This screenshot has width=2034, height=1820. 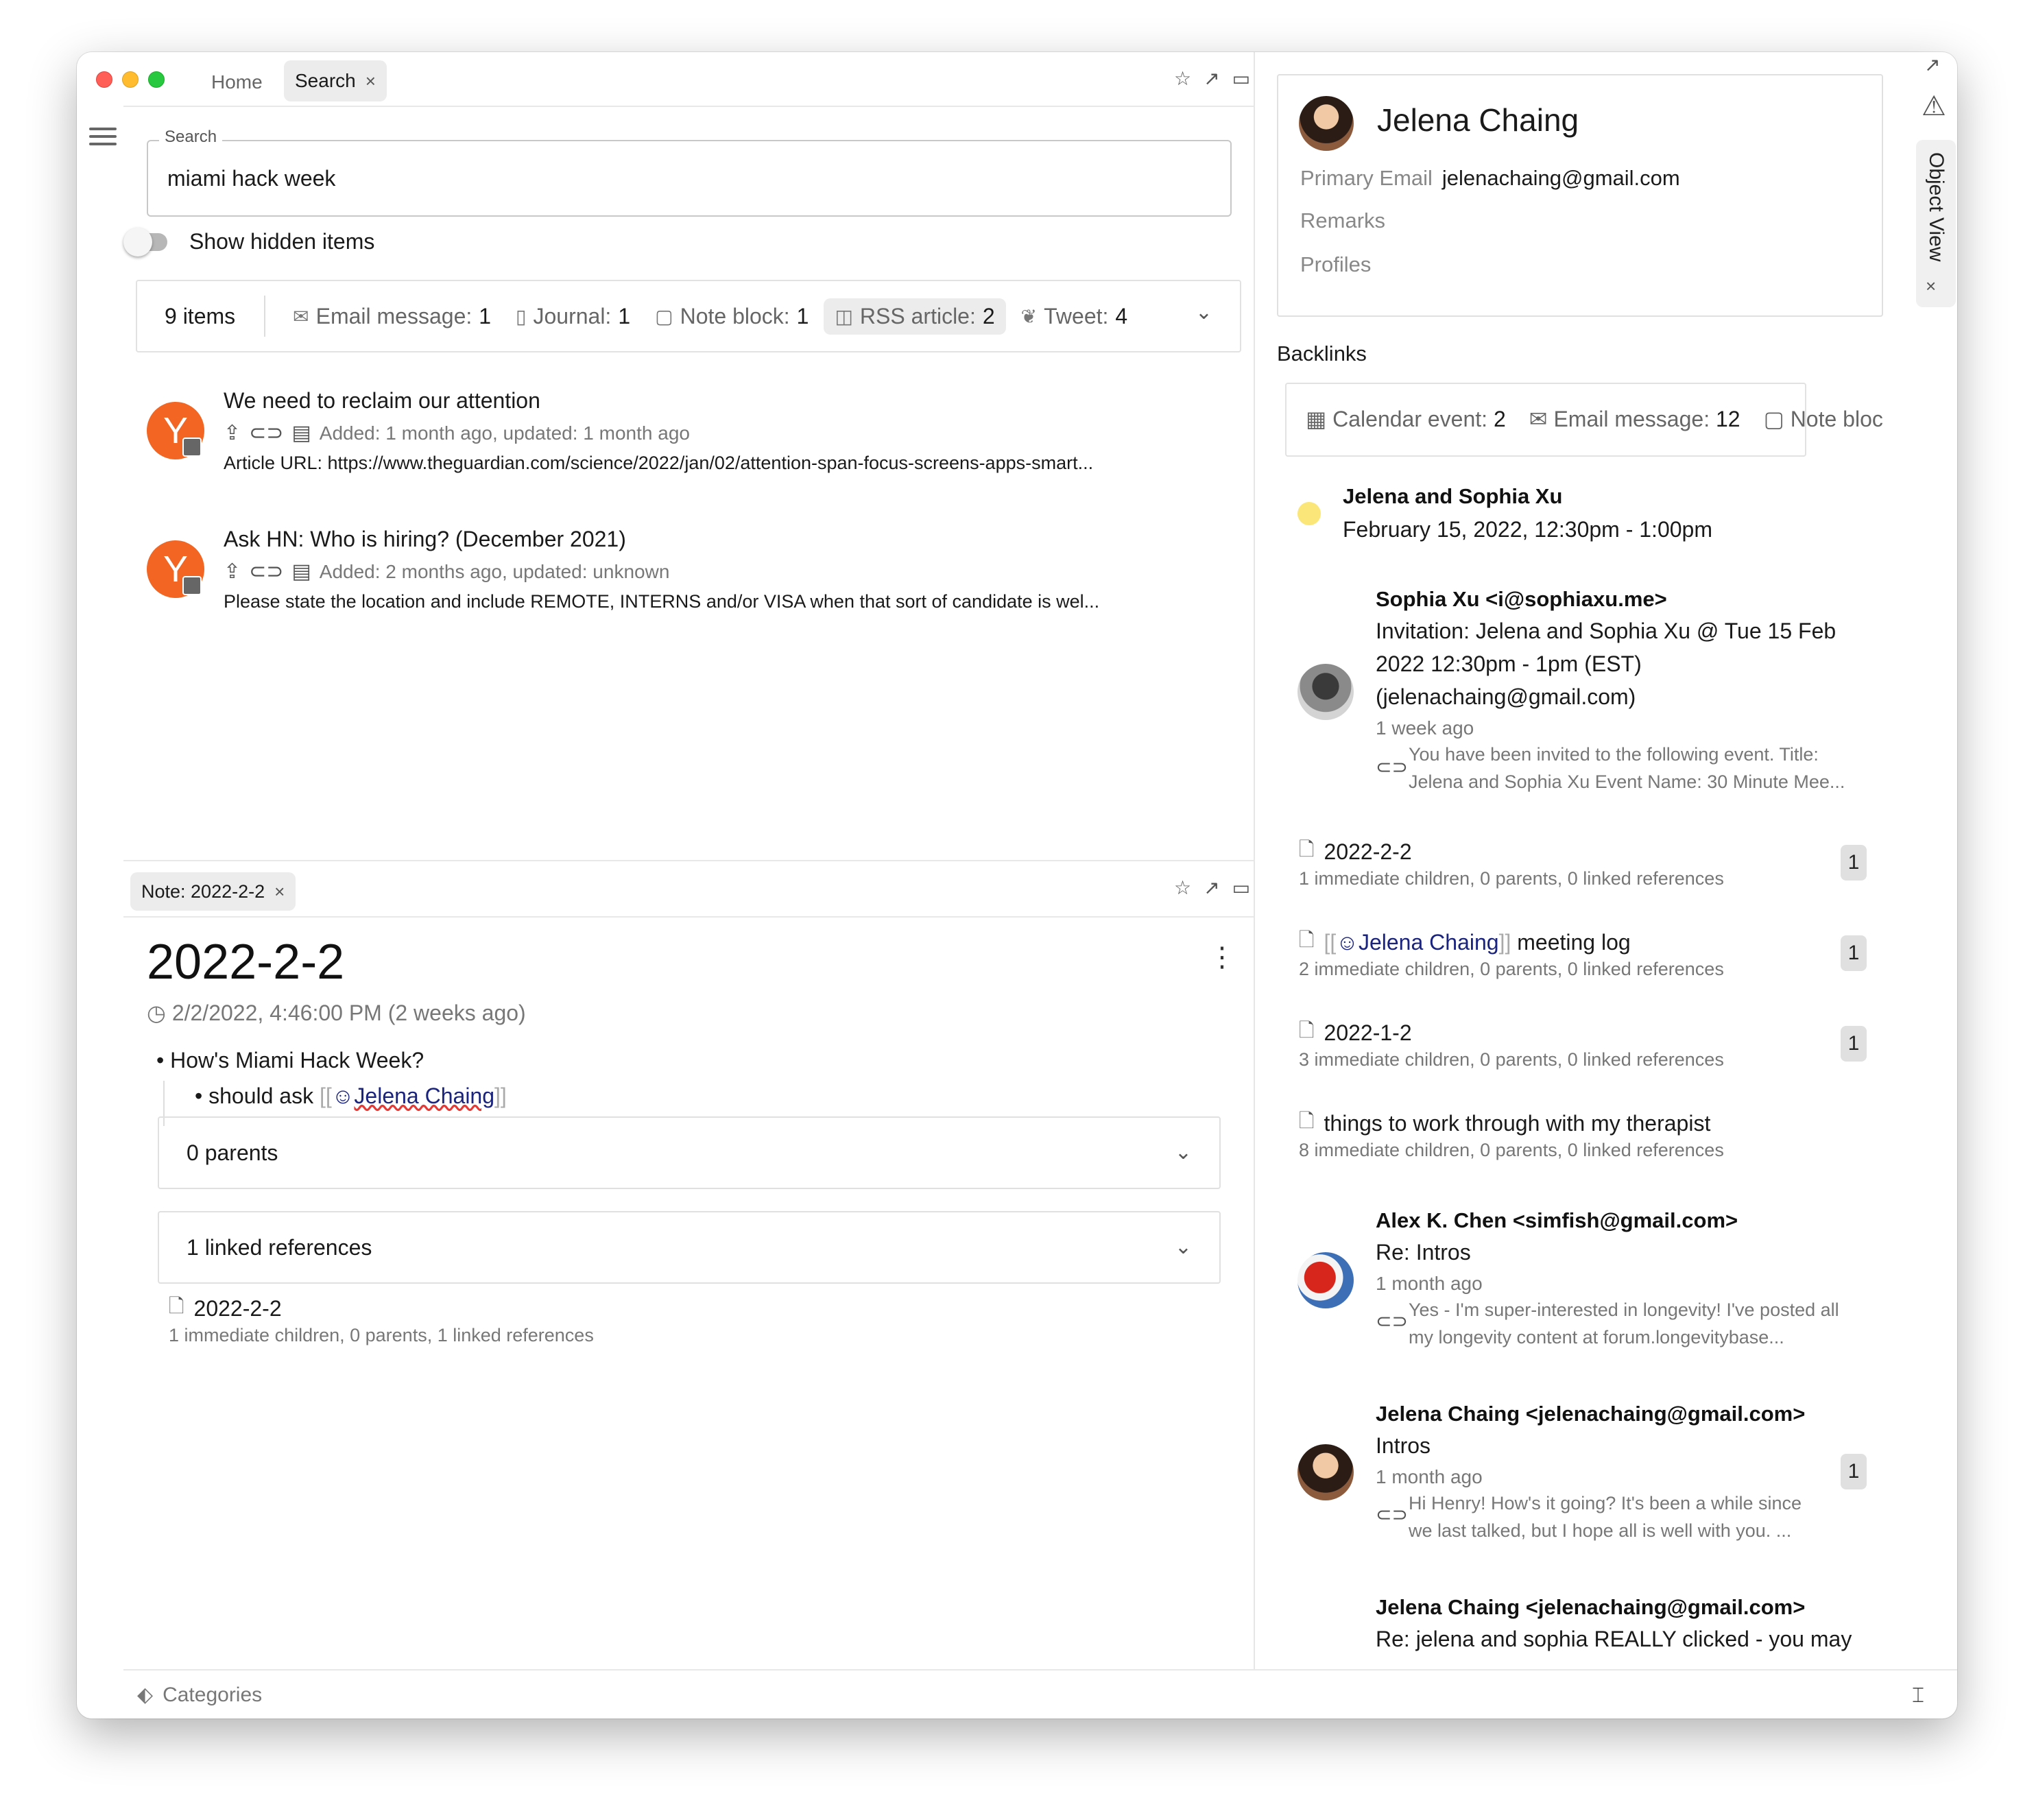 What do you see at coordinates (1561, 178) in the screenshot?
I see `field-value: jelenachaing@gmail.com` at bounding box center [1561, 178].